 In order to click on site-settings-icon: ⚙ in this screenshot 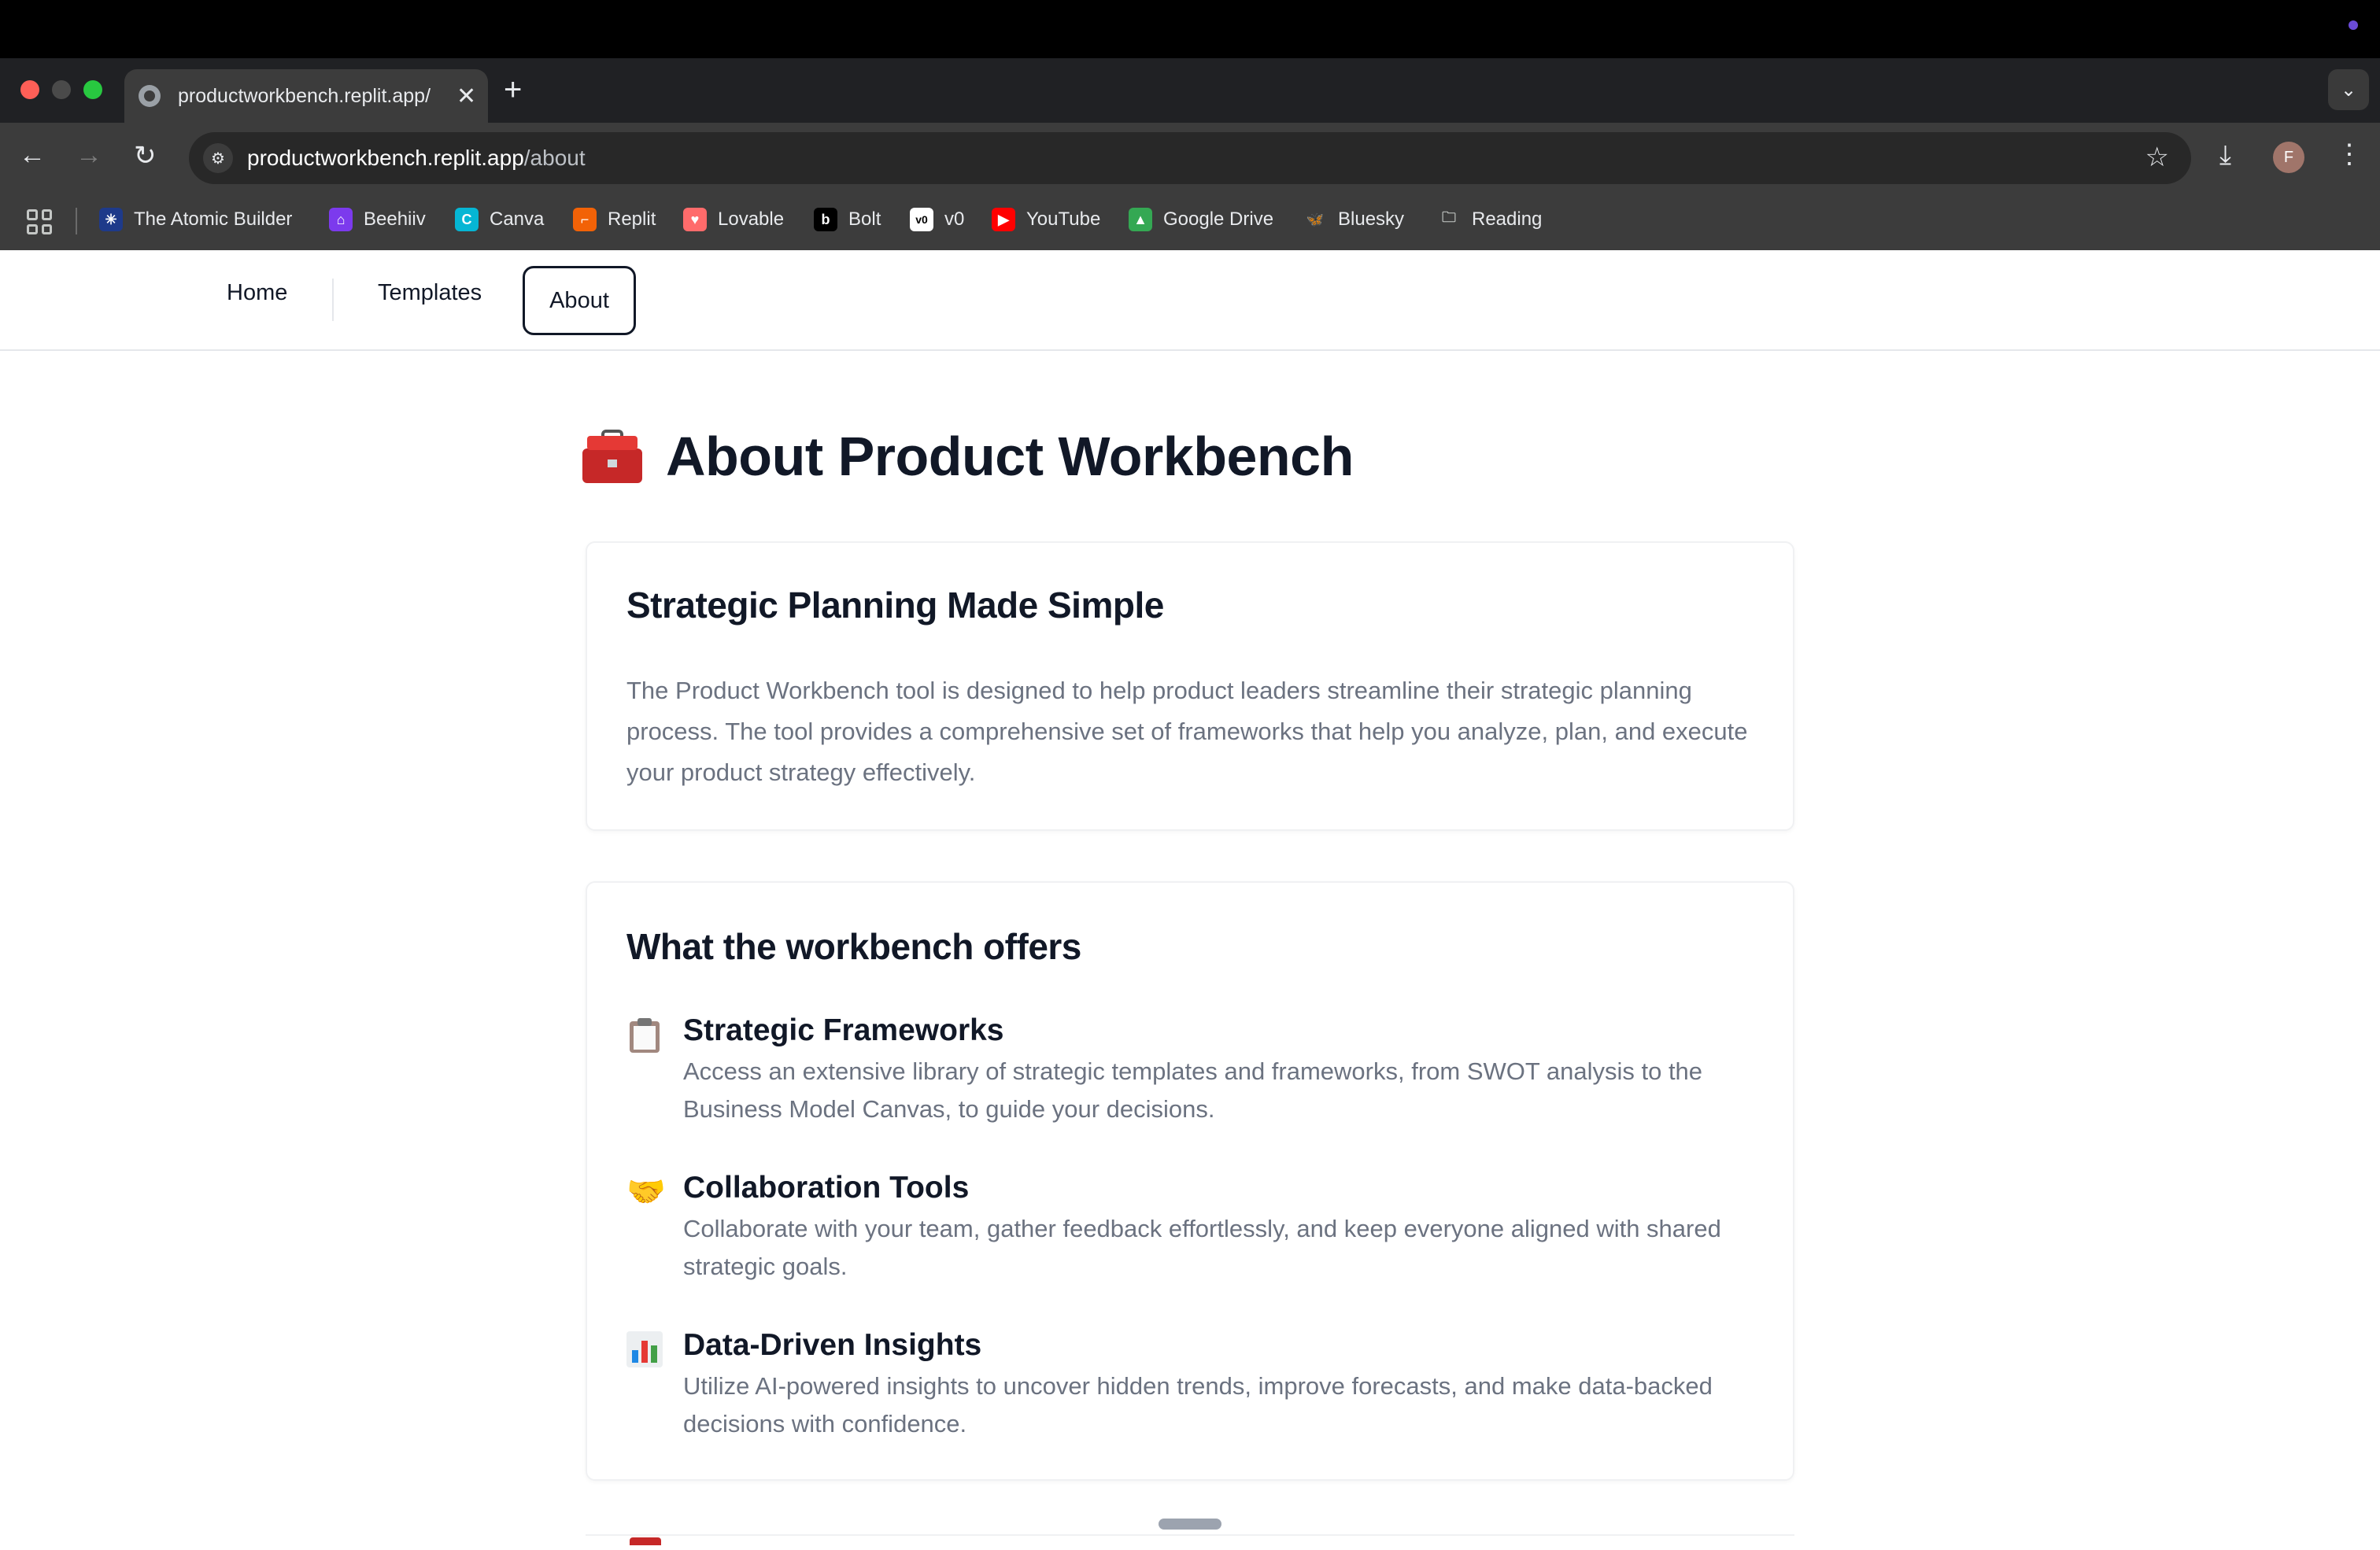, I will do `click(218, 158)`.